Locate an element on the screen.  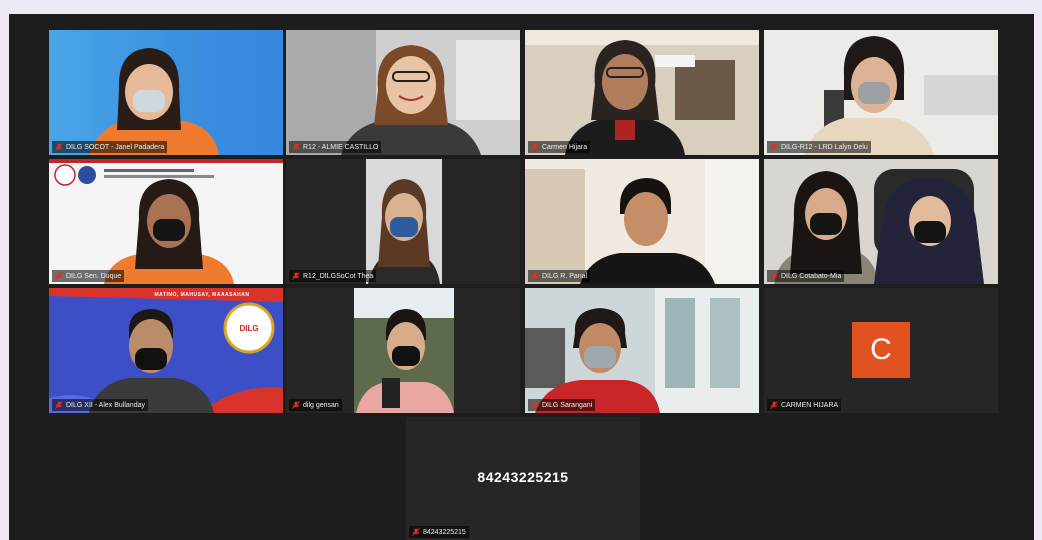
participant-name: DILG XII - Alex Bullanday is located at coordinates (105, 405).